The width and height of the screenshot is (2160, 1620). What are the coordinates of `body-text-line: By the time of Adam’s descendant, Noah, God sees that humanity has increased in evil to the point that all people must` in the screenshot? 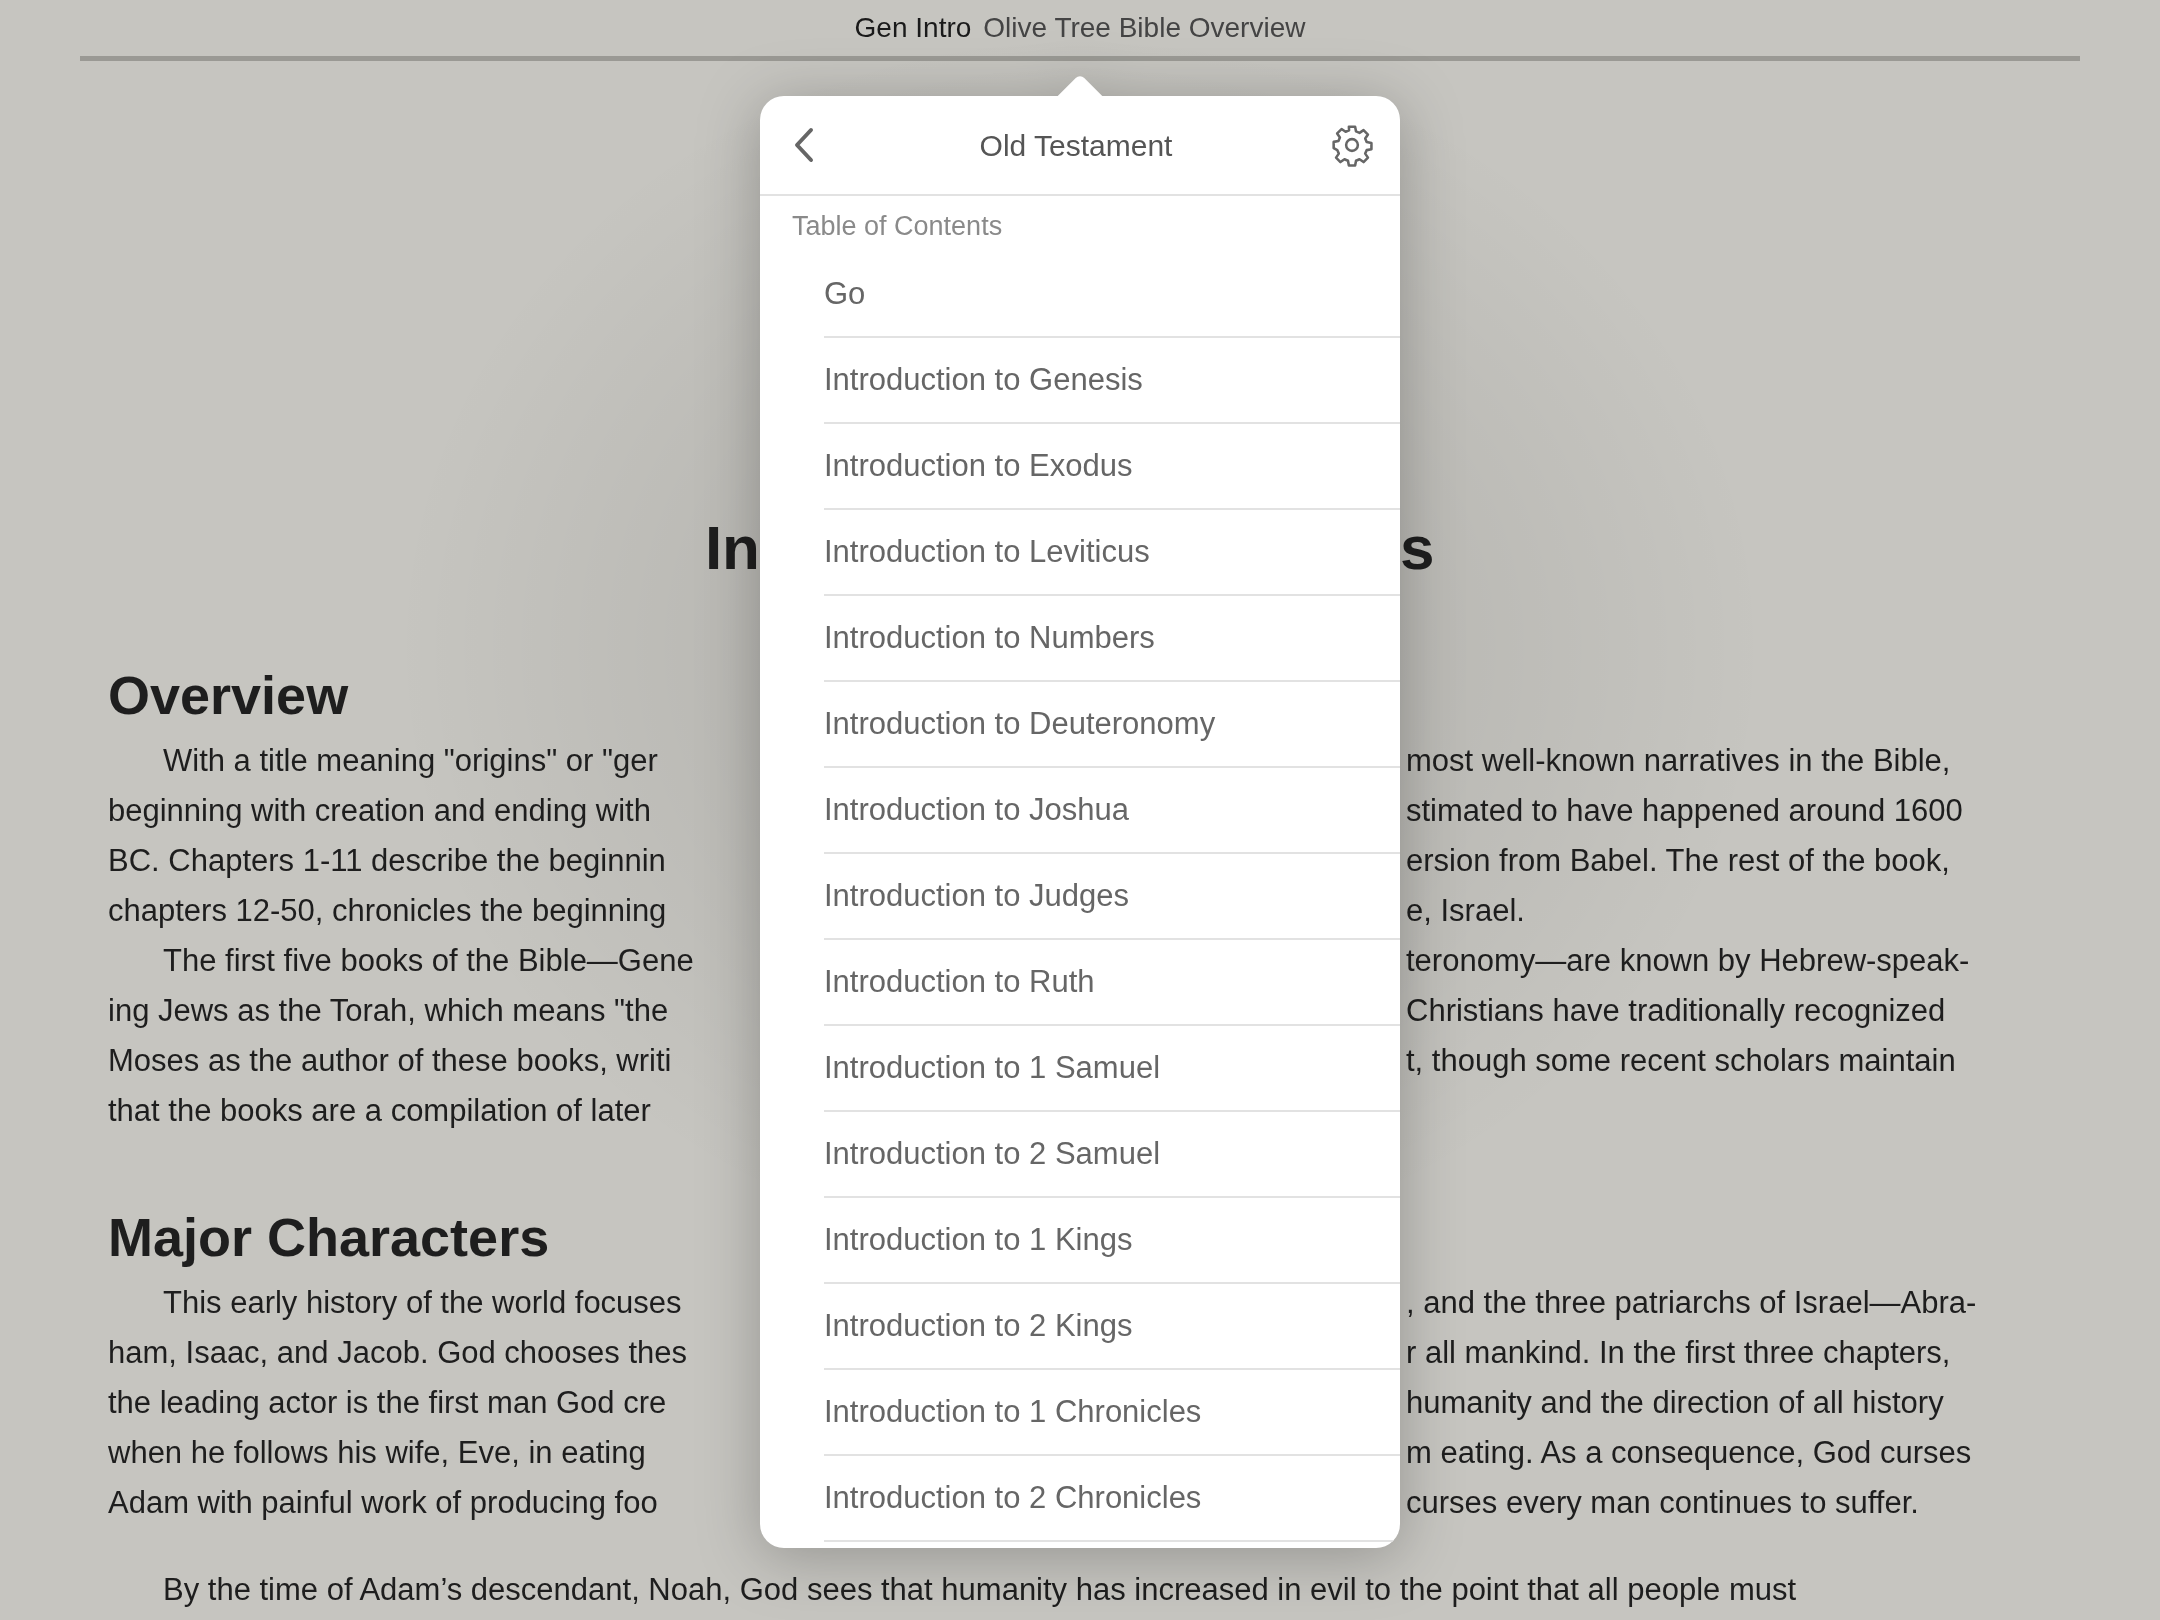 It's located at (980, 1590).